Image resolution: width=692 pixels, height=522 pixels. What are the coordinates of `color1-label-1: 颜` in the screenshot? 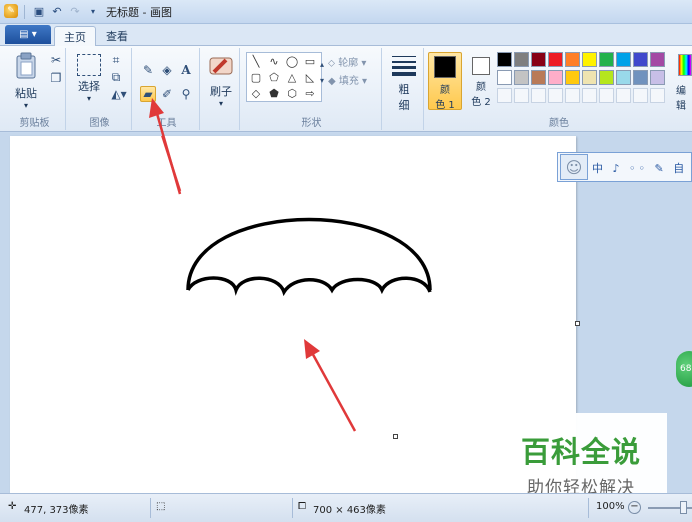 It's located at (445, 90).